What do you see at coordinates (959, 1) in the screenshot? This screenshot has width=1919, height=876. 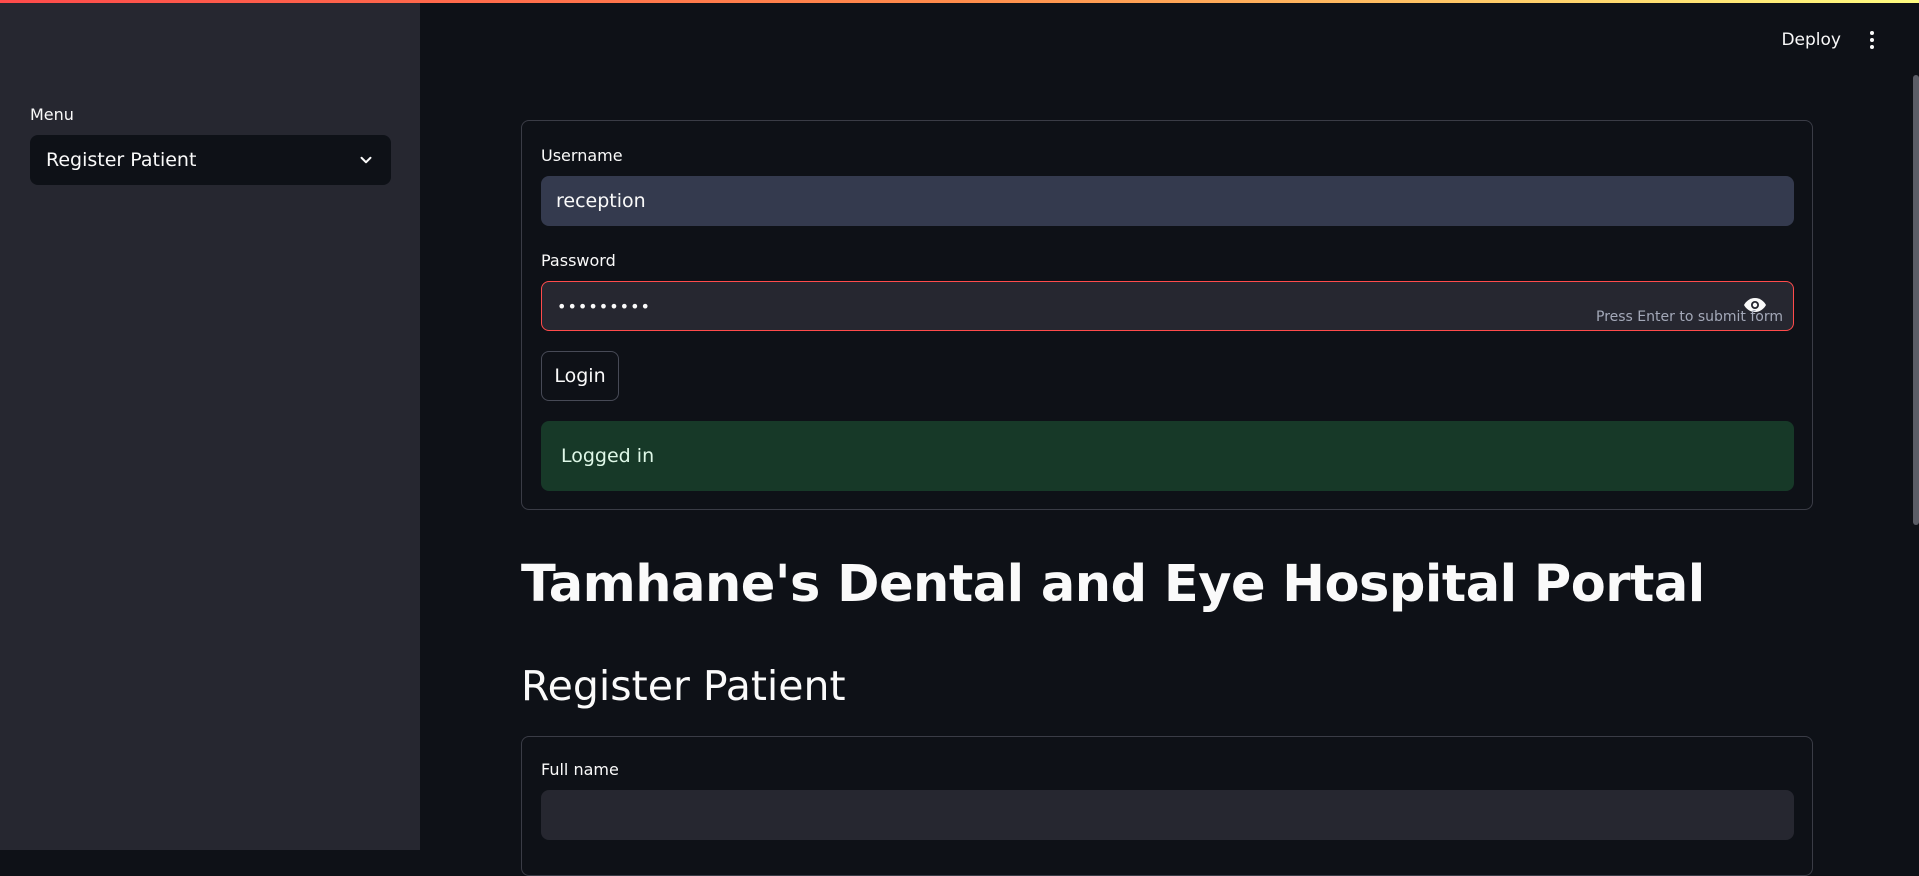 I see `top-decoration-bar` at bounding box center [959, 1].